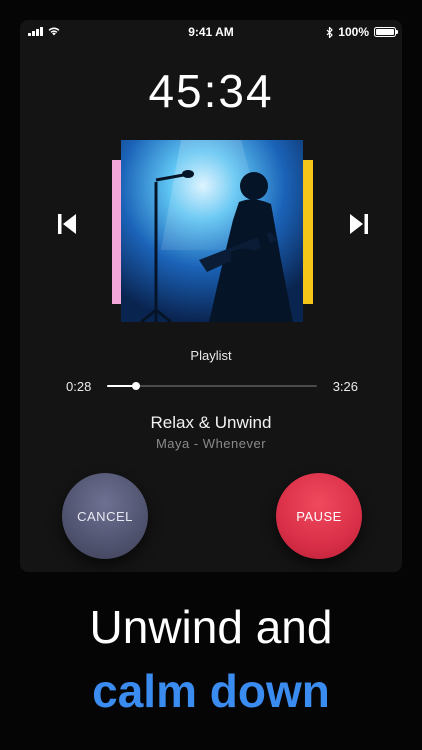  I want to click on next-track-button, so click(359, 224).